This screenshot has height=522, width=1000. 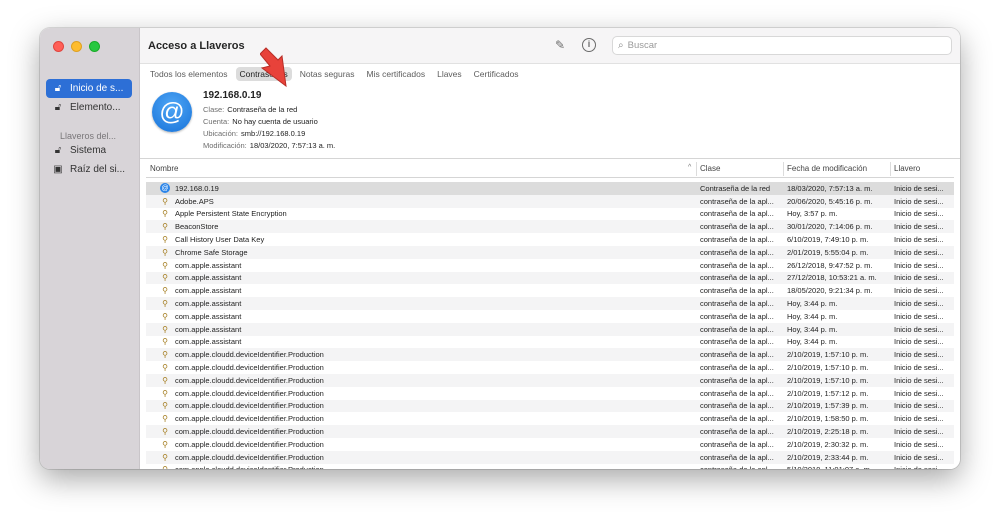 I want to click on cell-name: BeaconStore, so click(x=197, y=227).